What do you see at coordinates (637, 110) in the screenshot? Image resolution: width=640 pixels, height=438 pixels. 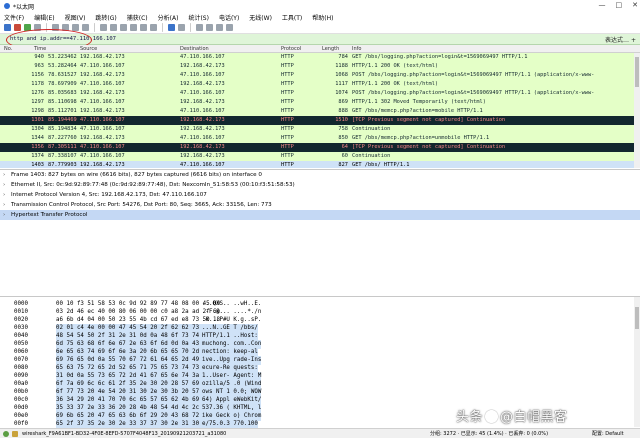 I see `packet-list-scrollbar` at bounding box center [637, 110].